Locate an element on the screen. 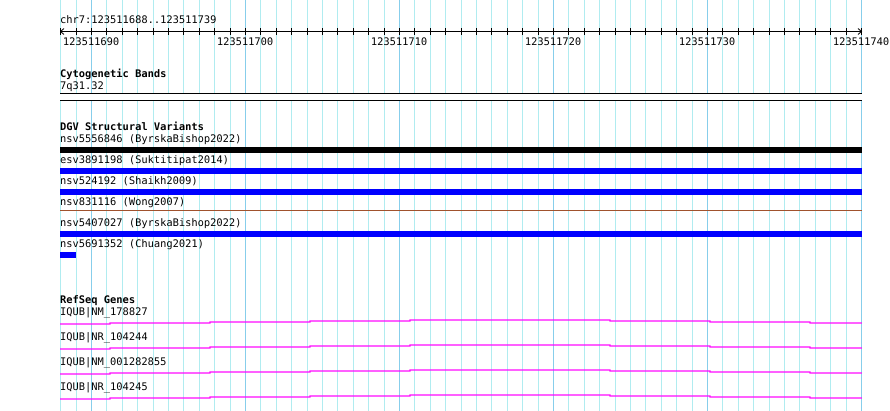 This screenshot has width=890, height=411. tick-label: 123511690 is located at coordinates (91, 42).